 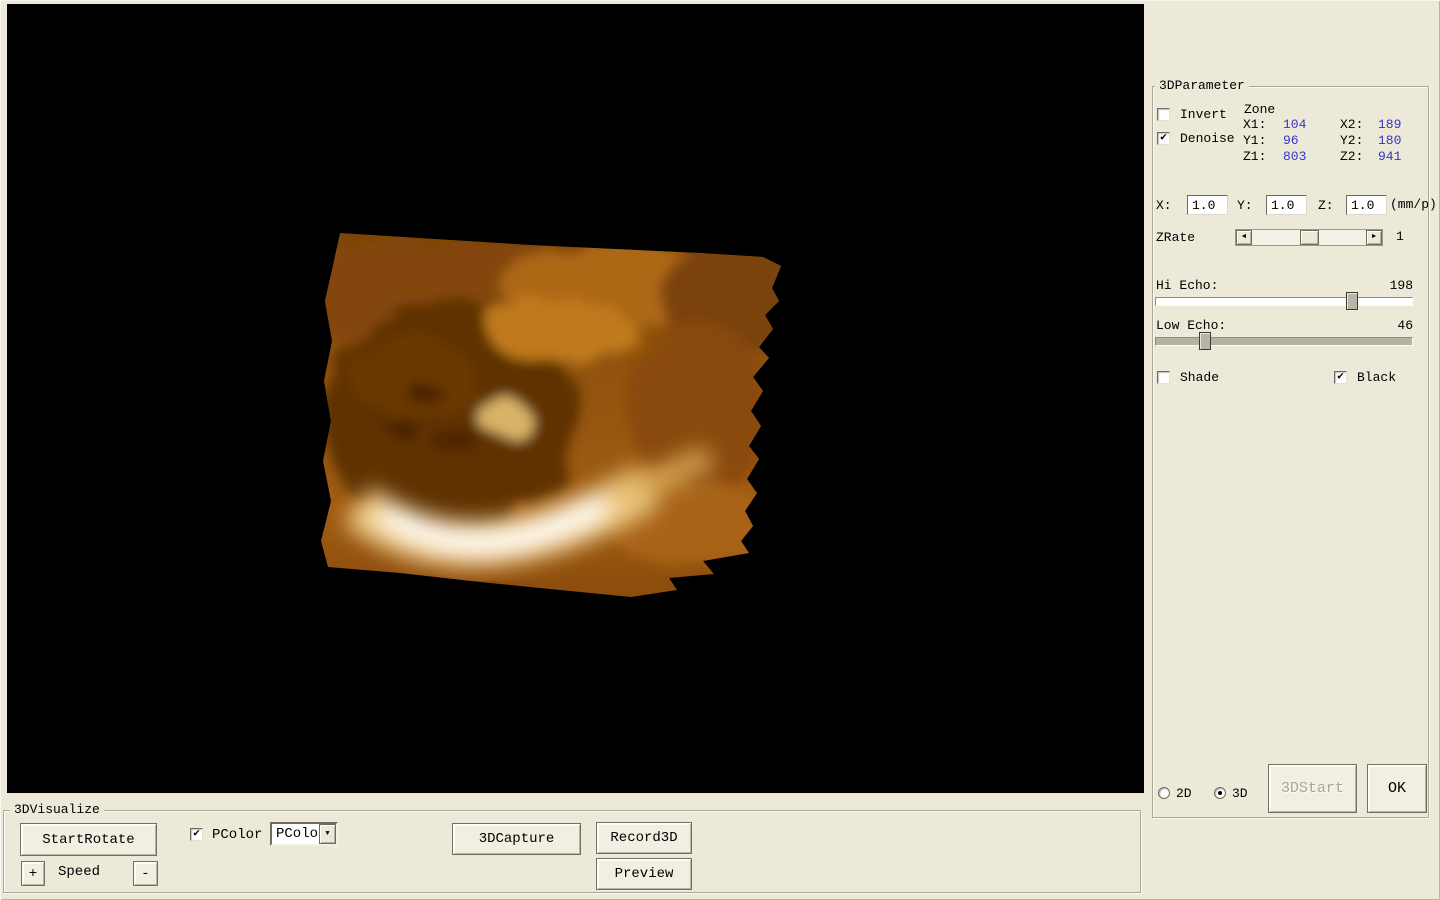 I want to click on voxel-x-label: X:, so click(x=1164, y=205).